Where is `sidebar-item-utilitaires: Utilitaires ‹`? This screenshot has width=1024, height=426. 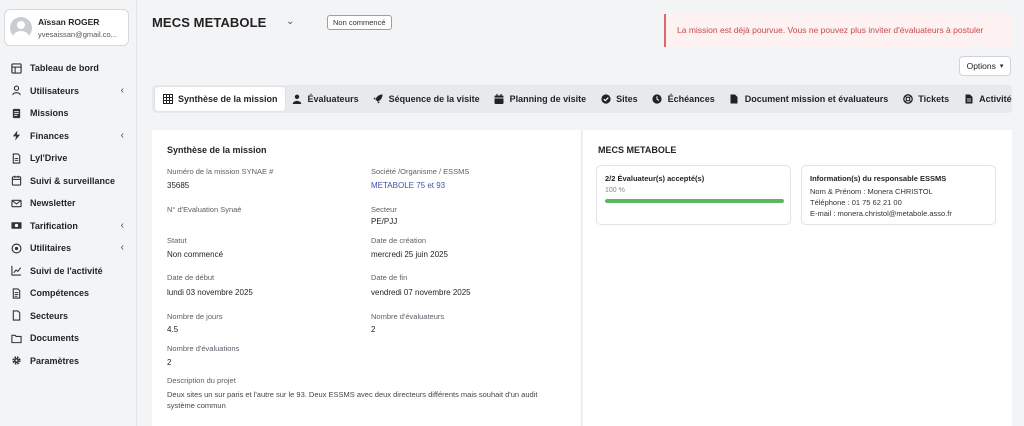 sidebar-item-utilitaires: Utilitaires ‹ is located at coordinates (68, 248).